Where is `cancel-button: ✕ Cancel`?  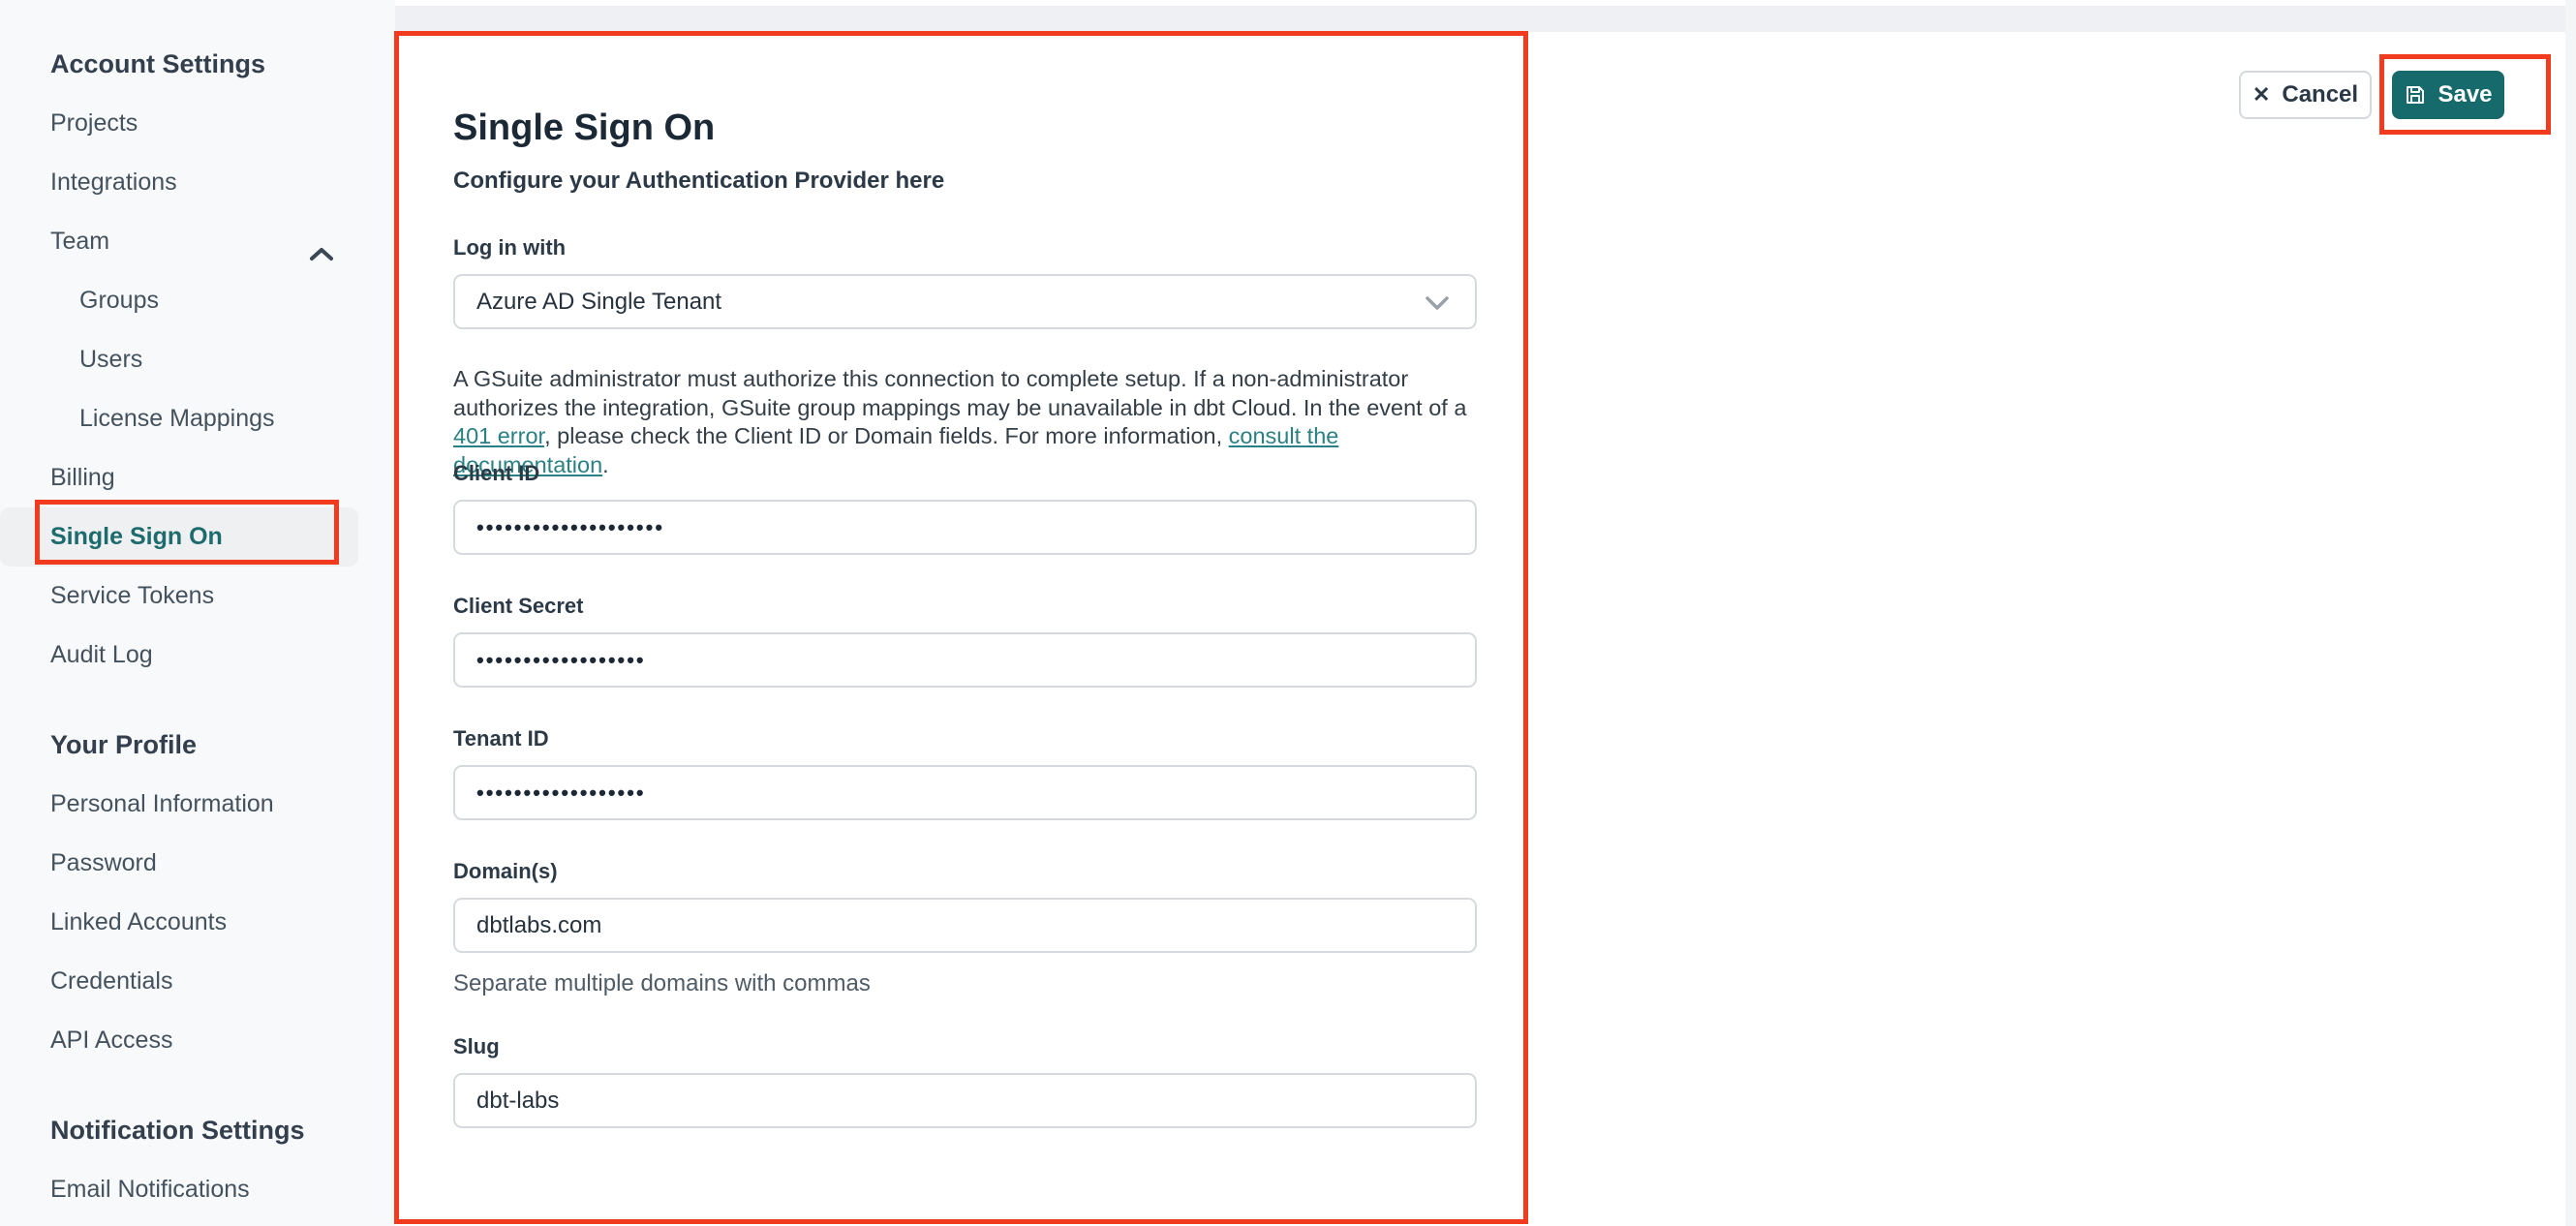 cancel-button: ✕ Cancel is located at coordinates (2305, 95).